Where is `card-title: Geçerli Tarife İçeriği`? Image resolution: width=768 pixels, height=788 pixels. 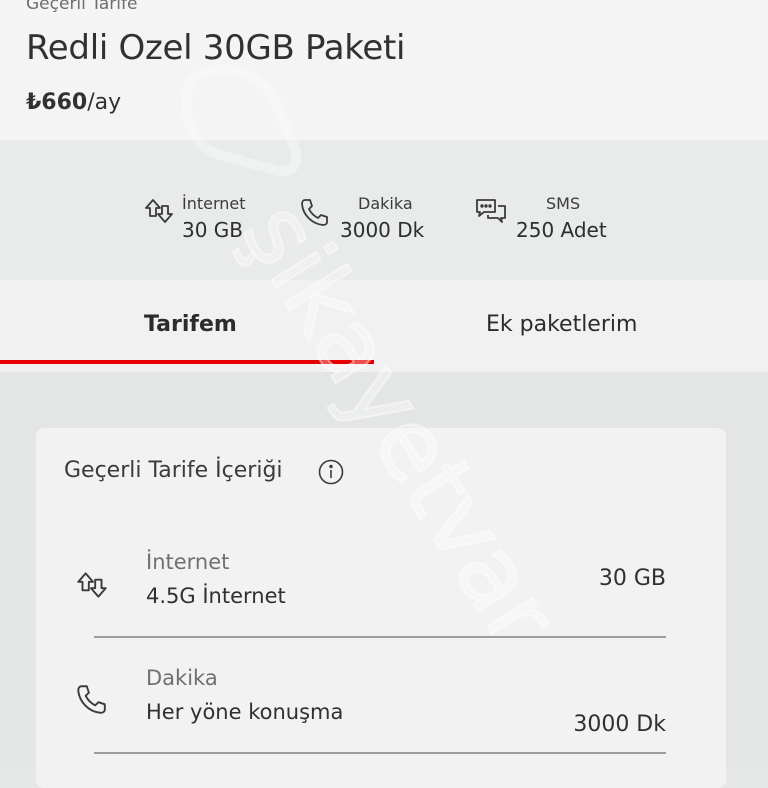
card-title: Geçerli Tarife İçeriği is located at coordinates (173, 470).